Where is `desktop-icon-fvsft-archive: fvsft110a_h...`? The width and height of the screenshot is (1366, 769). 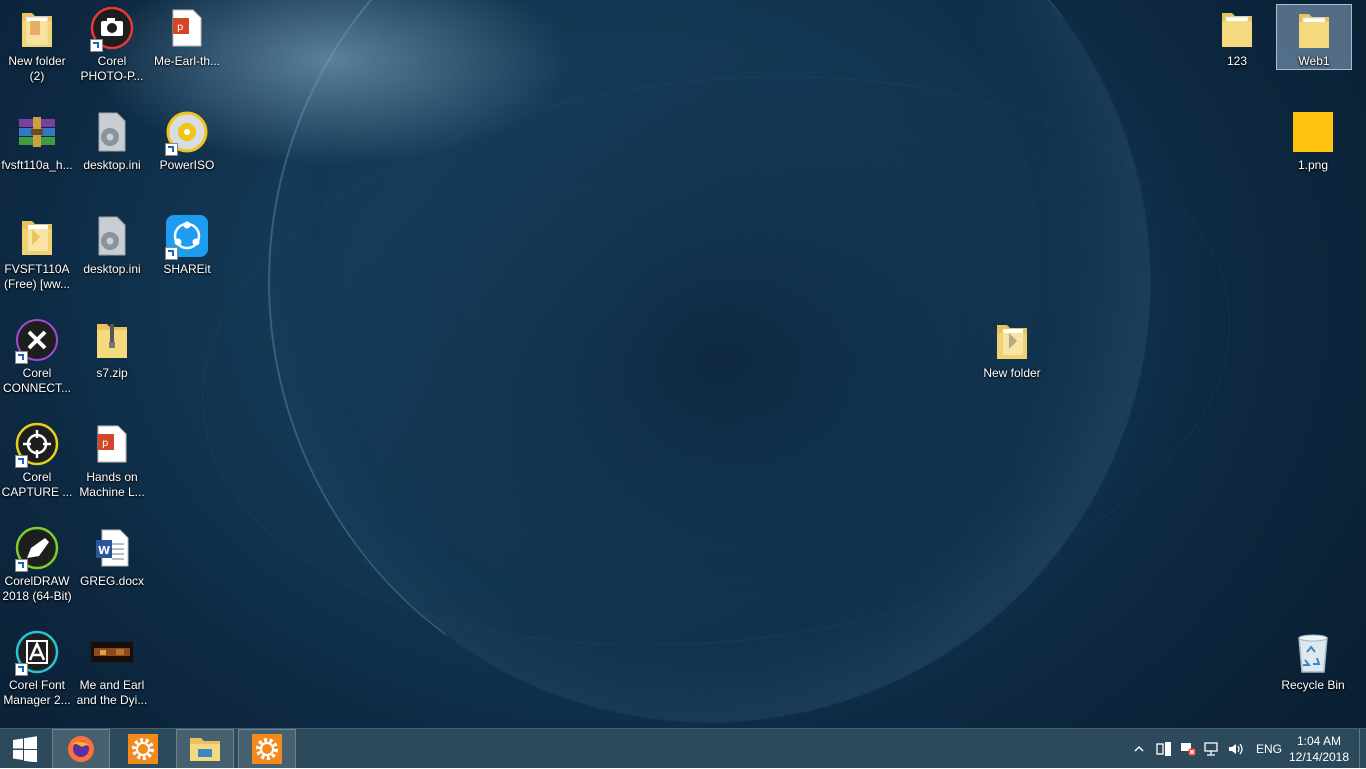
desktop-icon-fvsft-archive: fvsft110a_h... is located at coordinates (37, 140).